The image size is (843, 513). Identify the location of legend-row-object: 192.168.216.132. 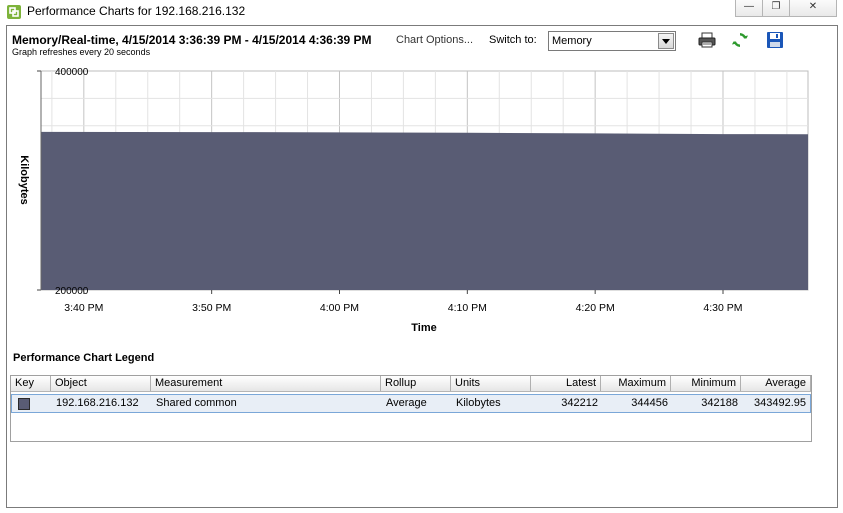
(97, 403).